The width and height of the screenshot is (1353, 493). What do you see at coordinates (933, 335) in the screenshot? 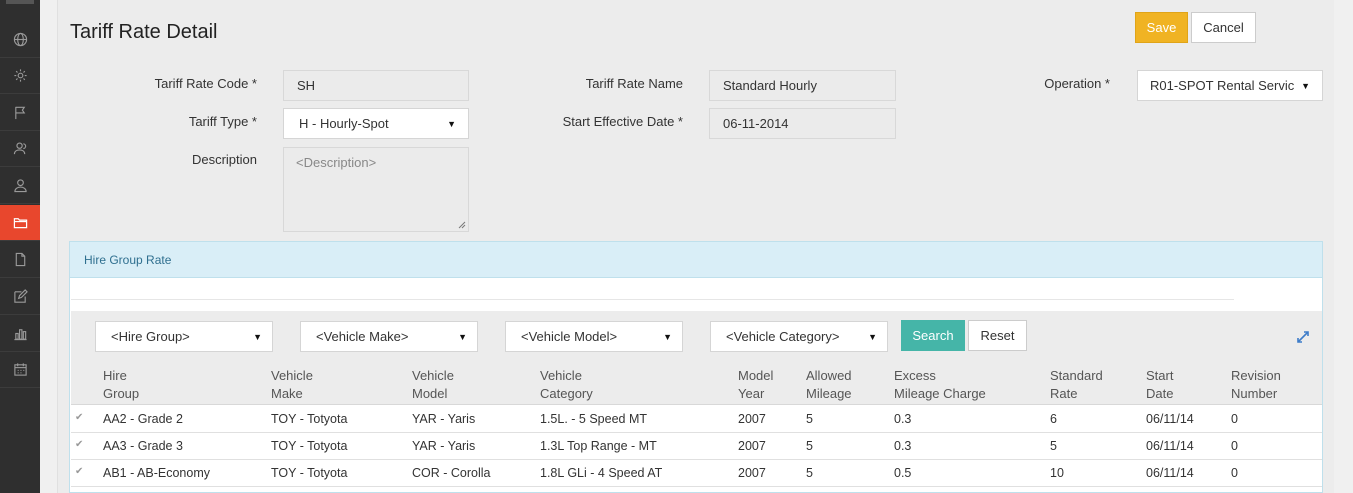
I see `search-button: Search` at bounding box center [933, 335].